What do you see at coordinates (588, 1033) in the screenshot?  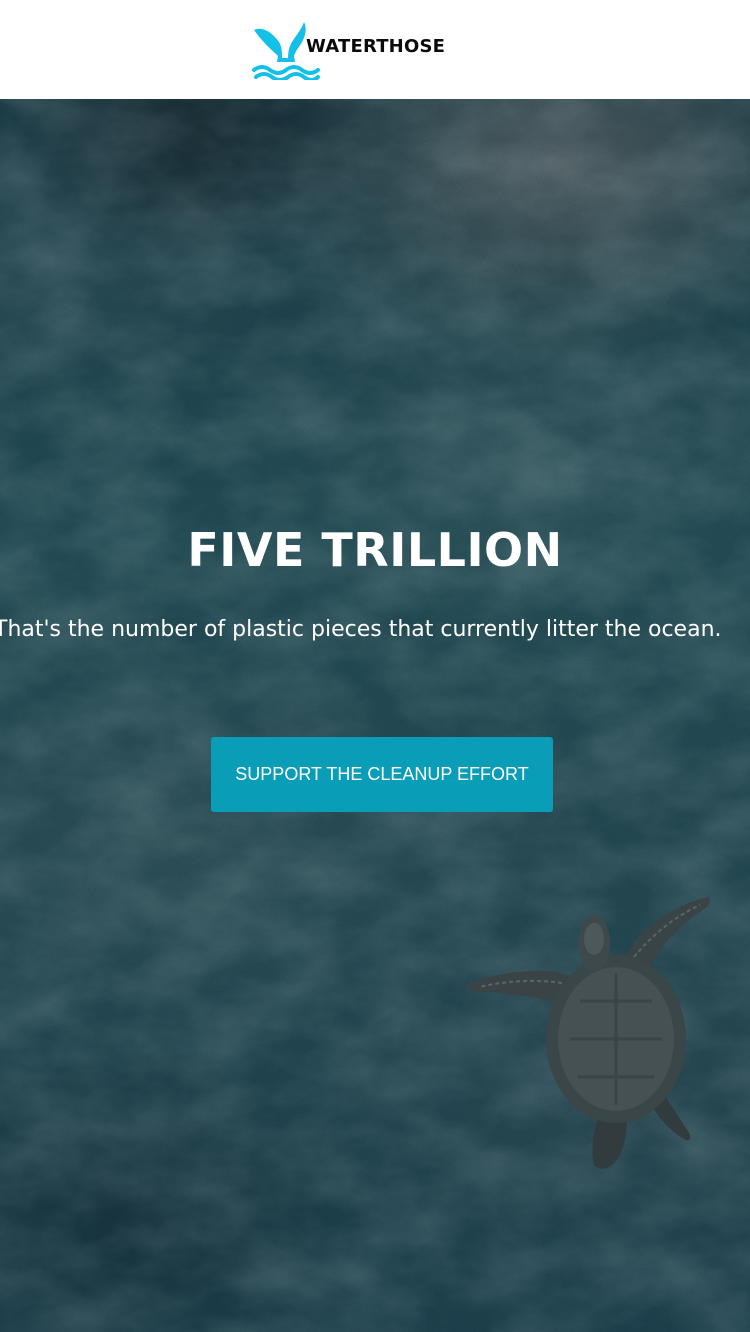 I see `sea-turtle-image` at bounding box center [588, 1033].